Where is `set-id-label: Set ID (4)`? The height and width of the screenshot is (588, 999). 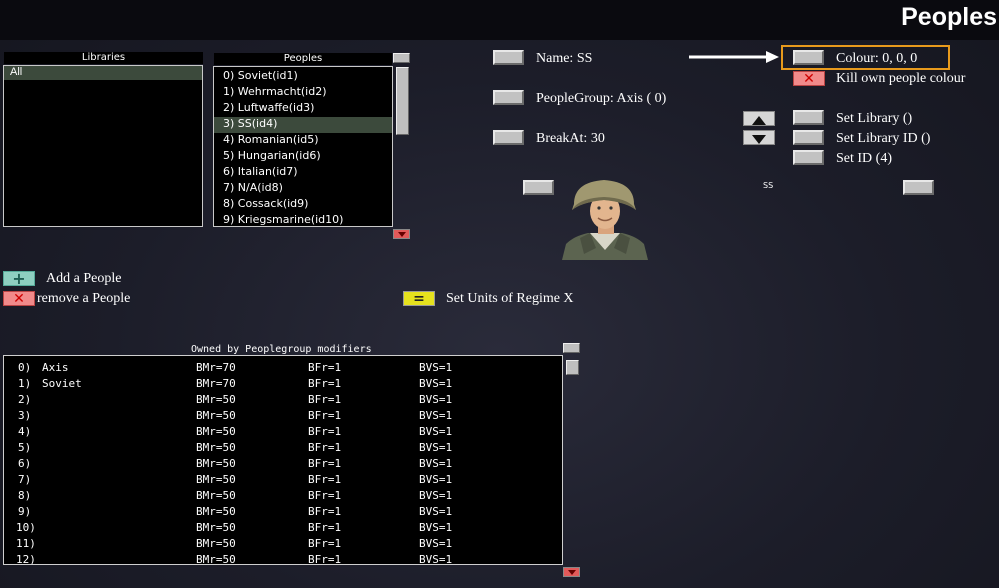 set-id-label: Set ID (4) is located at coordinates (864, 158).